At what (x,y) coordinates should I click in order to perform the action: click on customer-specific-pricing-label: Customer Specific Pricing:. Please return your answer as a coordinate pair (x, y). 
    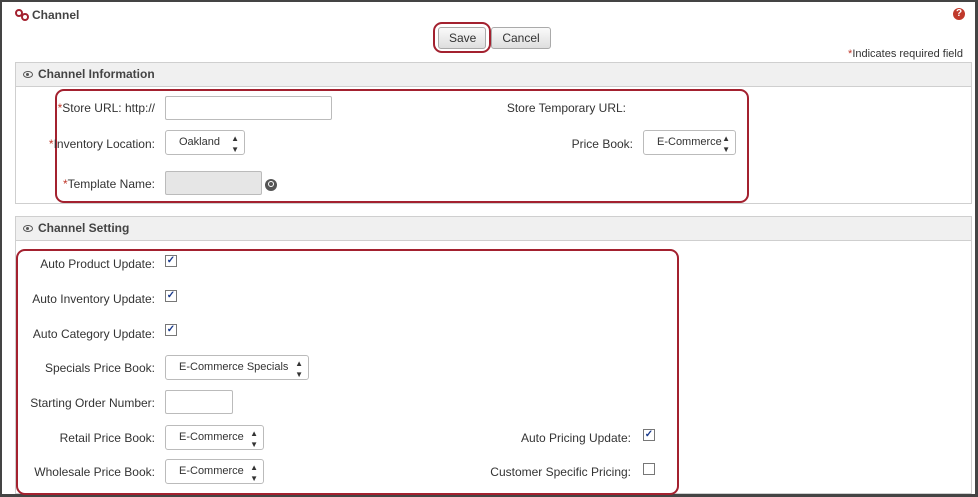
    Looking at the image, I should click on (560, 472).